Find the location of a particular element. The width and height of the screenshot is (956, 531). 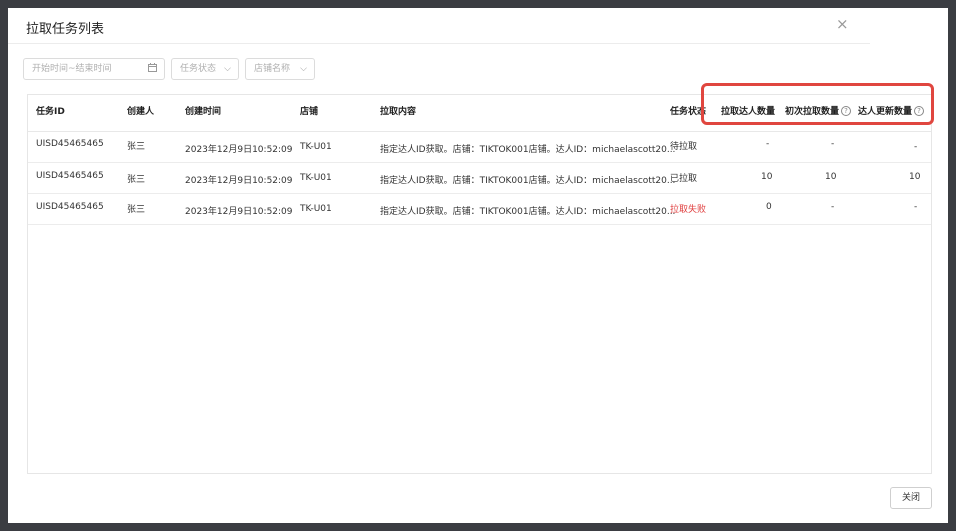

header-updated-label: 达人更新数量 is located at coordinates (885, 112).